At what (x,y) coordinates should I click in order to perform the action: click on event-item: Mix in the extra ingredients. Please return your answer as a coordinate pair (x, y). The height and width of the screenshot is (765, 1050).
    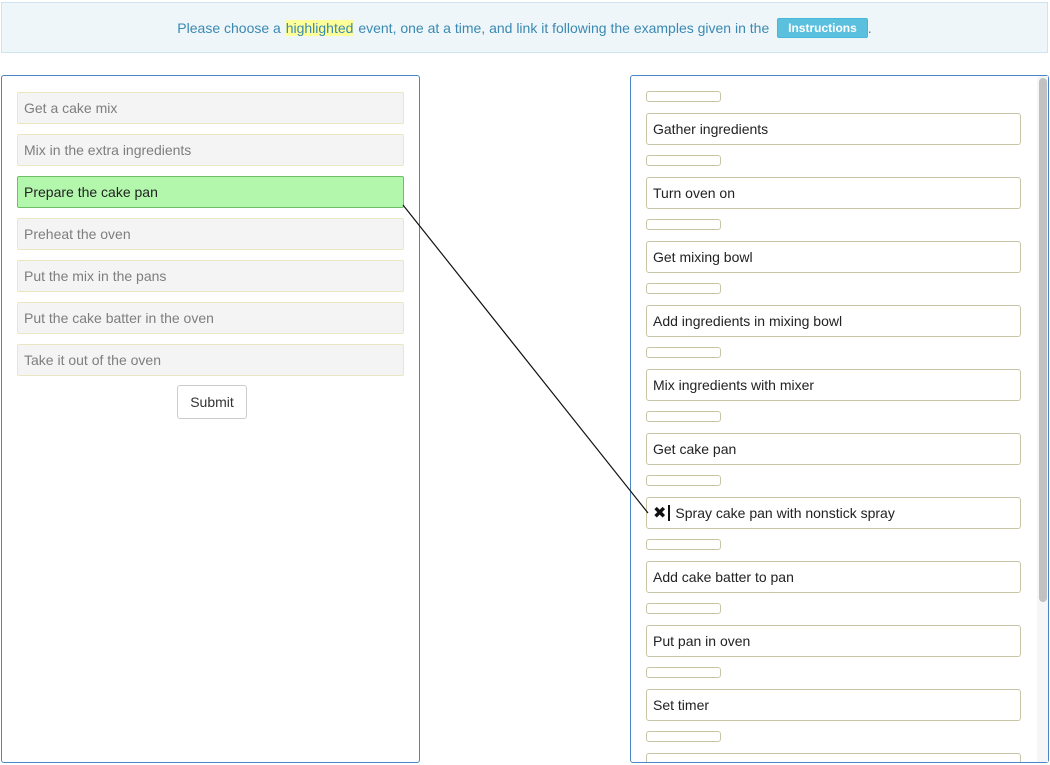
    Looking at the image, I should click on (210, 150).